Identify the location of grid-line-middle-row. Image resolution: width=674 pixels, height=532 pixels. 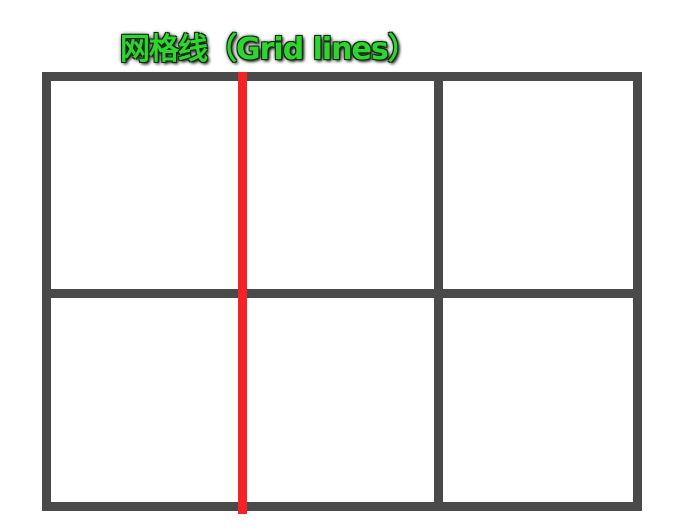
(342, 293).